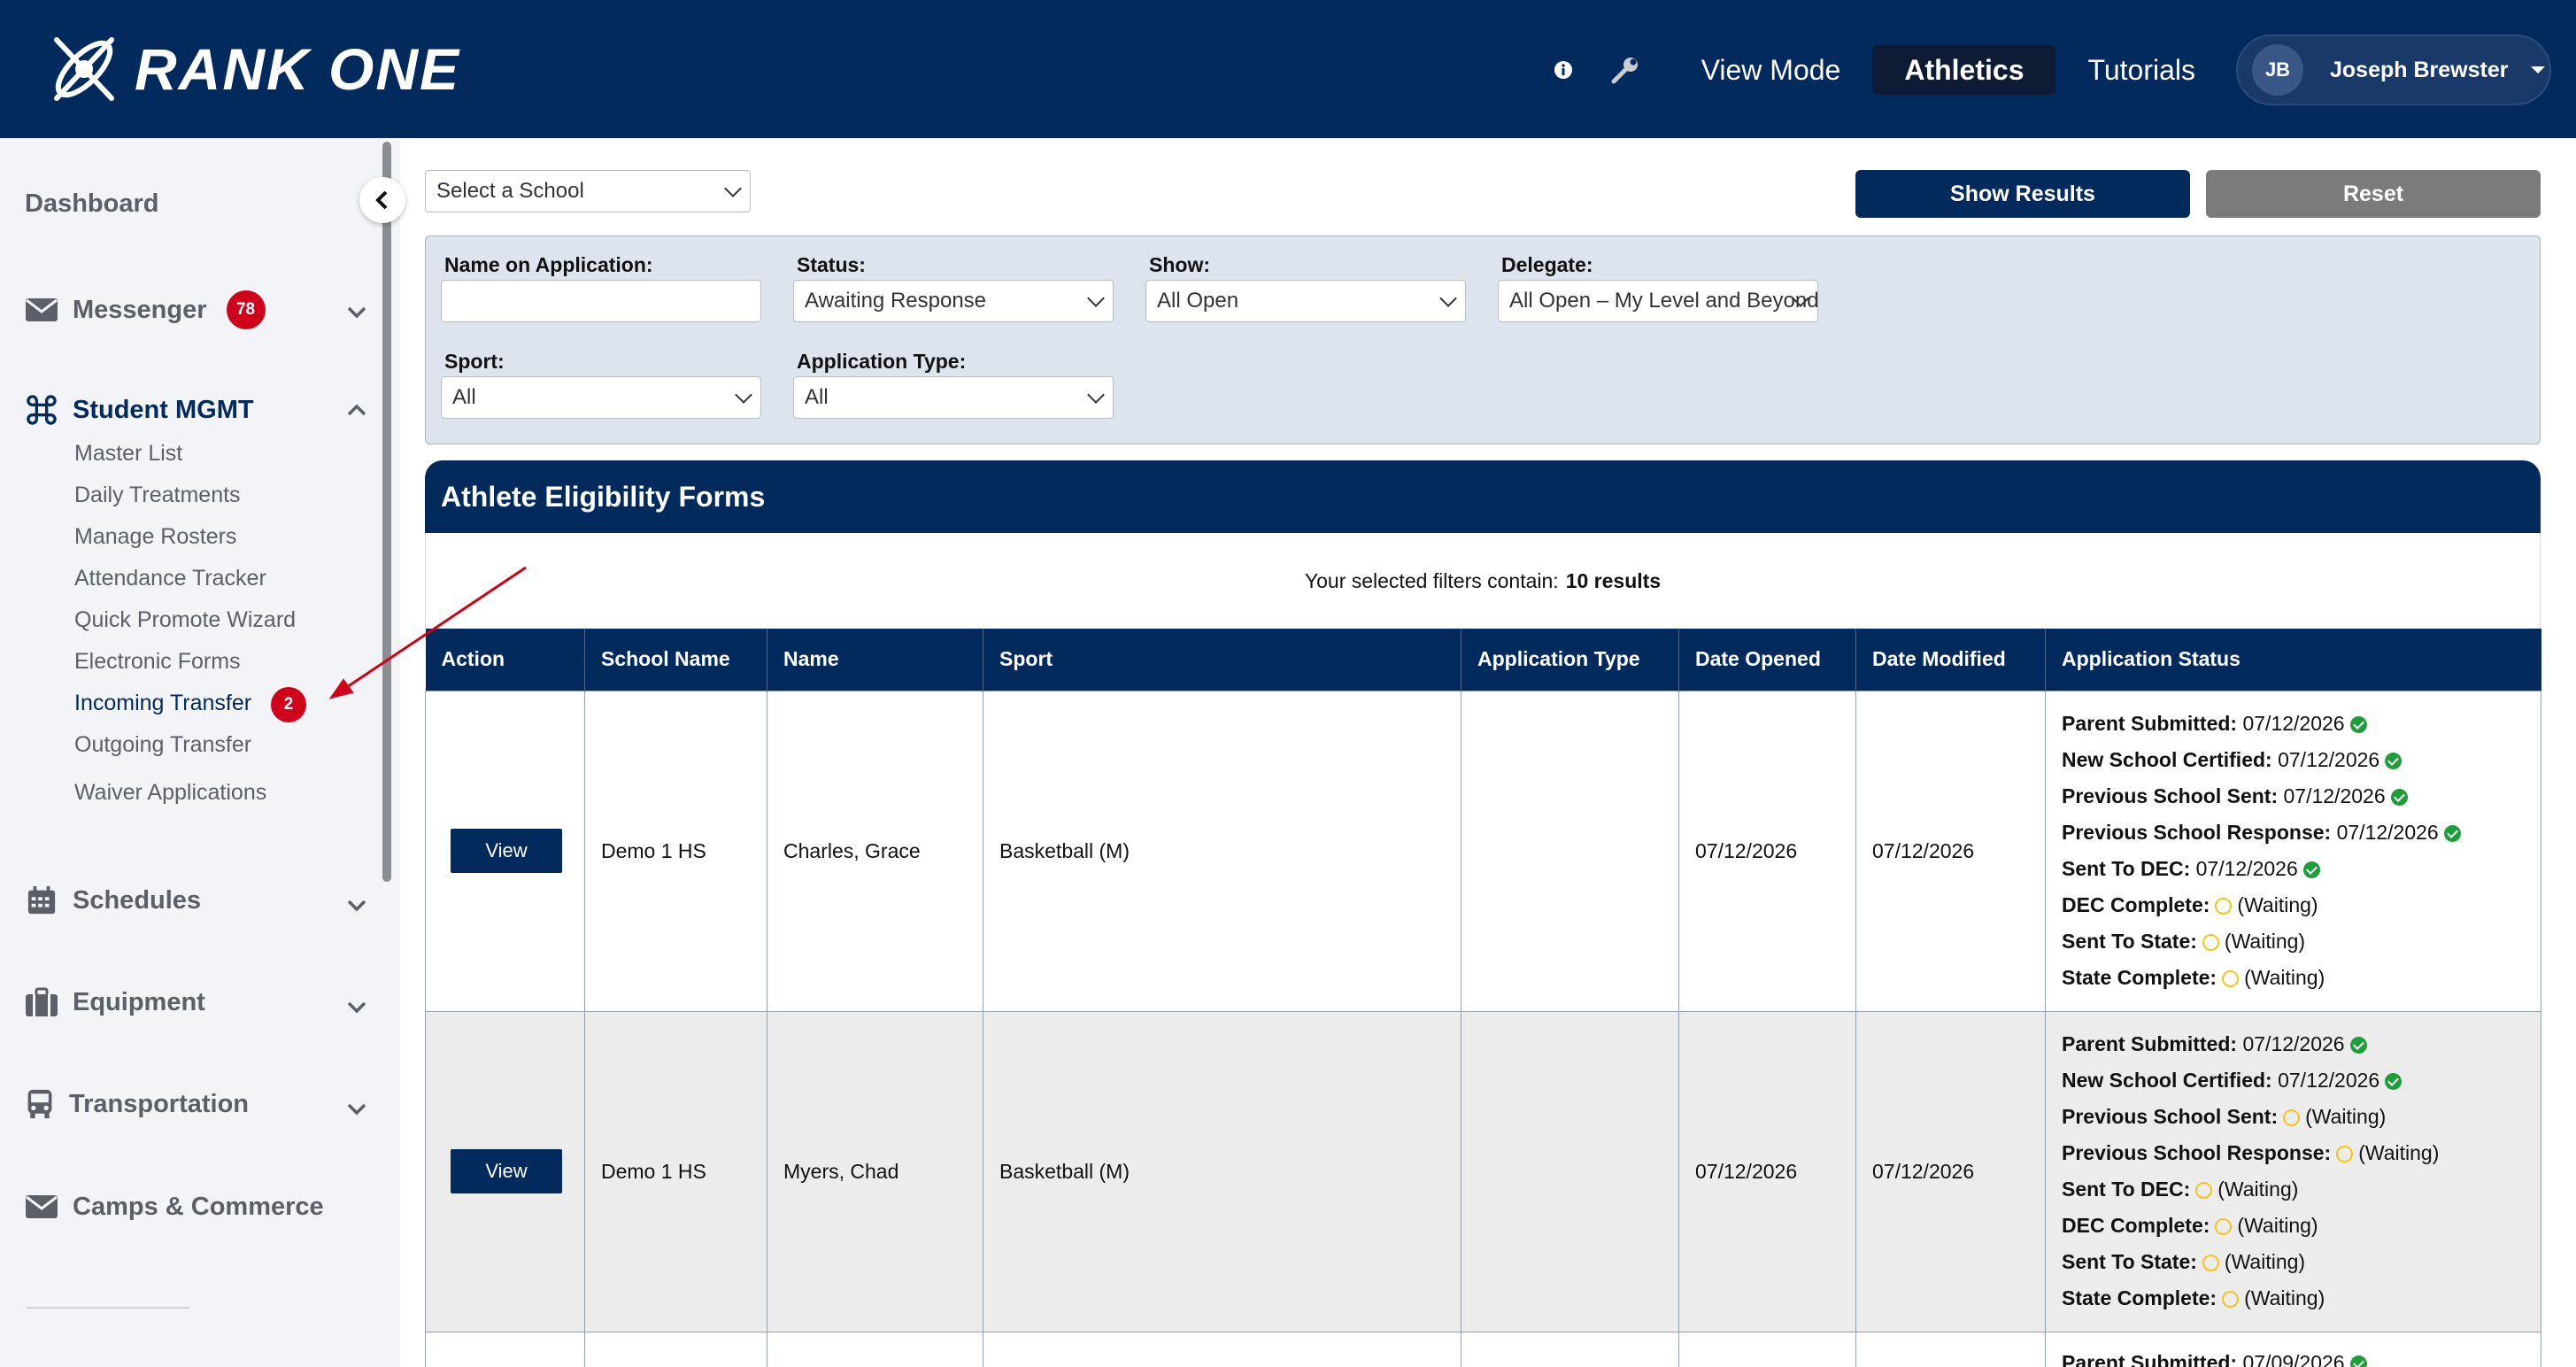 This screenshot has height=1367, width=2576. What do you see at coordinates (170, 579) in the screenshot?
I see `sidebar-subitem-attendance-tracker: Attendance Tracker` at bounding box center [170, 579].